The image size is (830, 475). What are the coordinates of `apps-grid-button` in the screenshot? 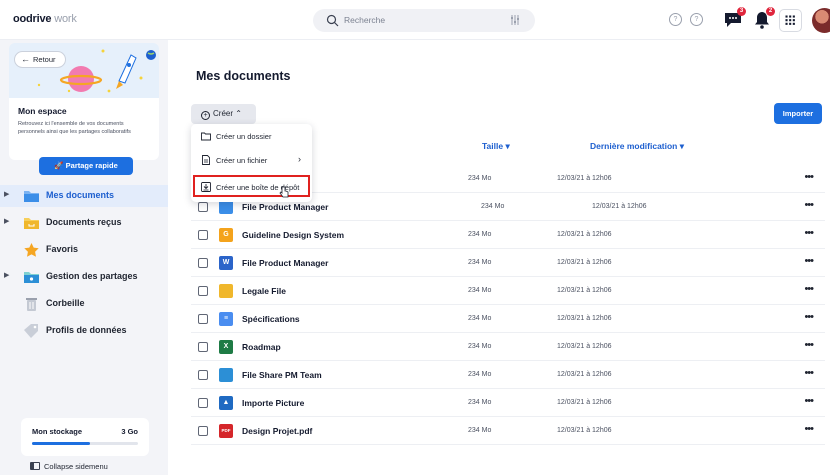 It's located at (790, 20).